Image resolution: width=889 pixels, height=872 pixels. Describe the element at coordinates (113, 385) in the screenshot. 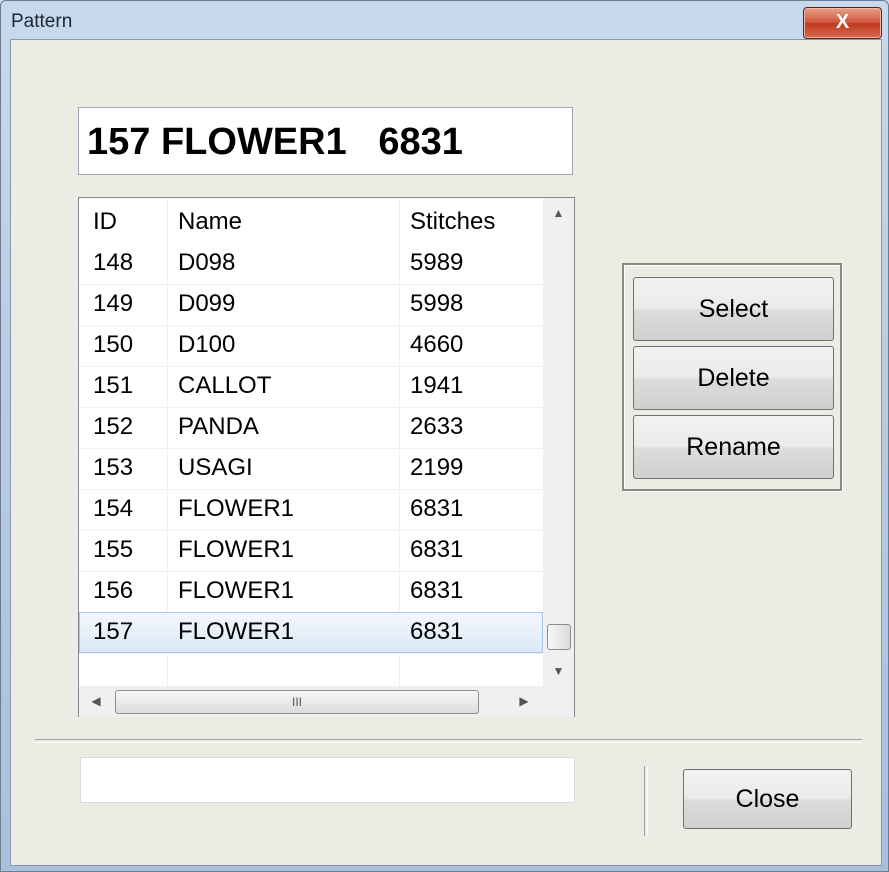

I see `row-id: 151` at that location.